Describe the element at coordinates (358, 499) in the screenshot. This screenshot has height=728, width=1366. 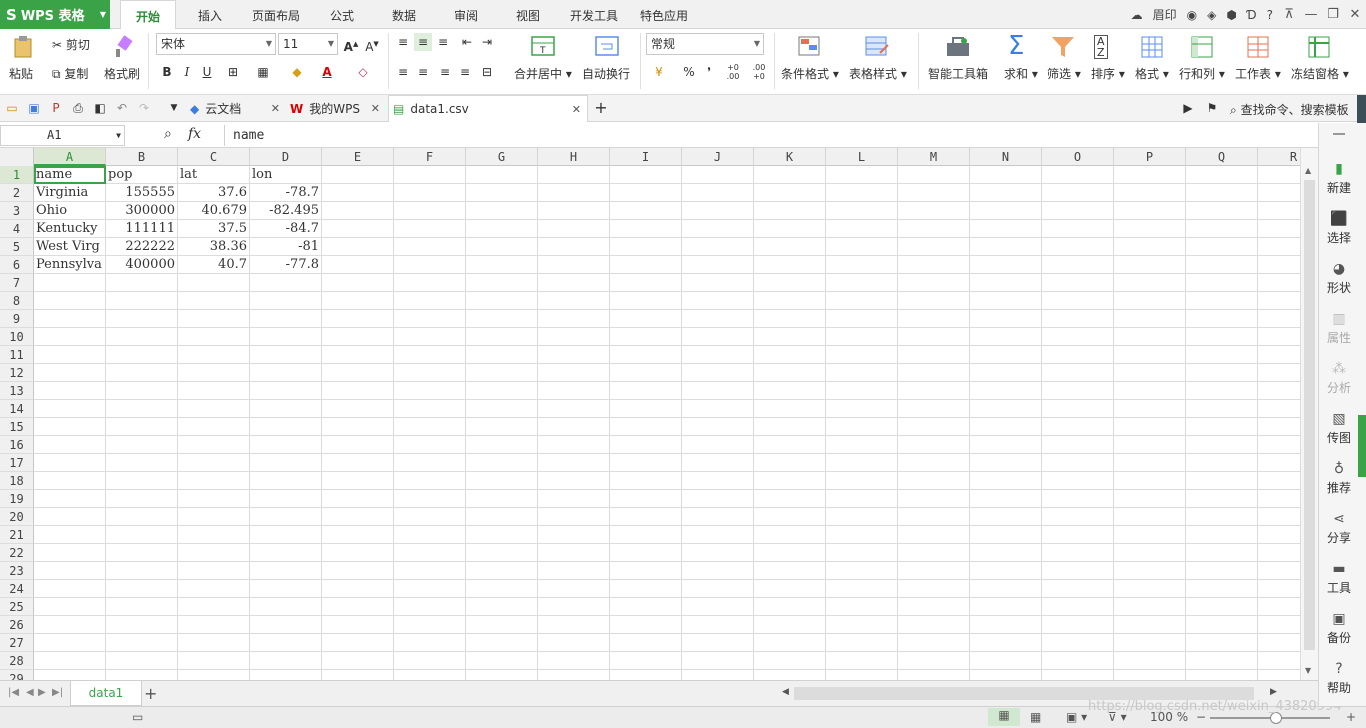
I see `cell-e19` at that location.